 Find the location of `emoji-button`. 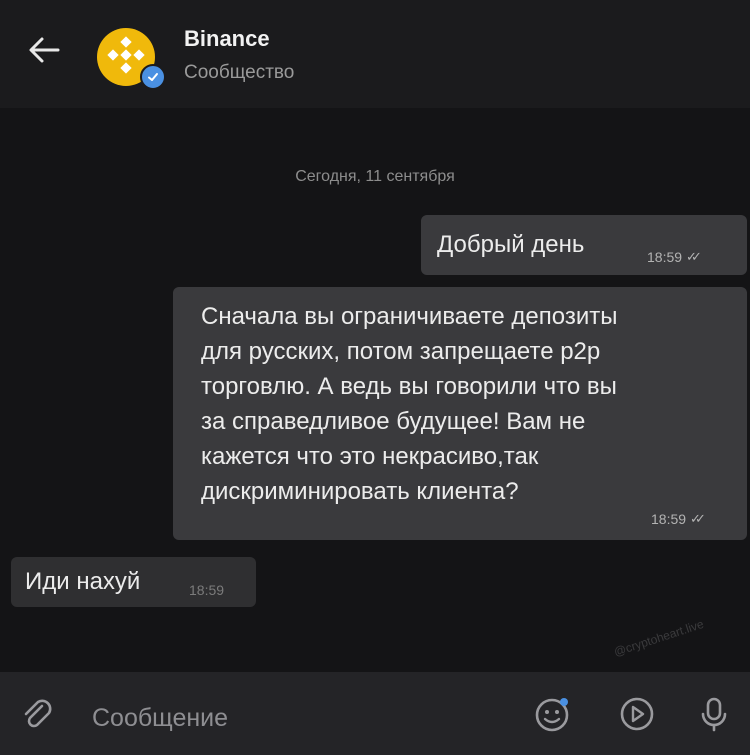

emoji-button is located at coordinates (553, 716).